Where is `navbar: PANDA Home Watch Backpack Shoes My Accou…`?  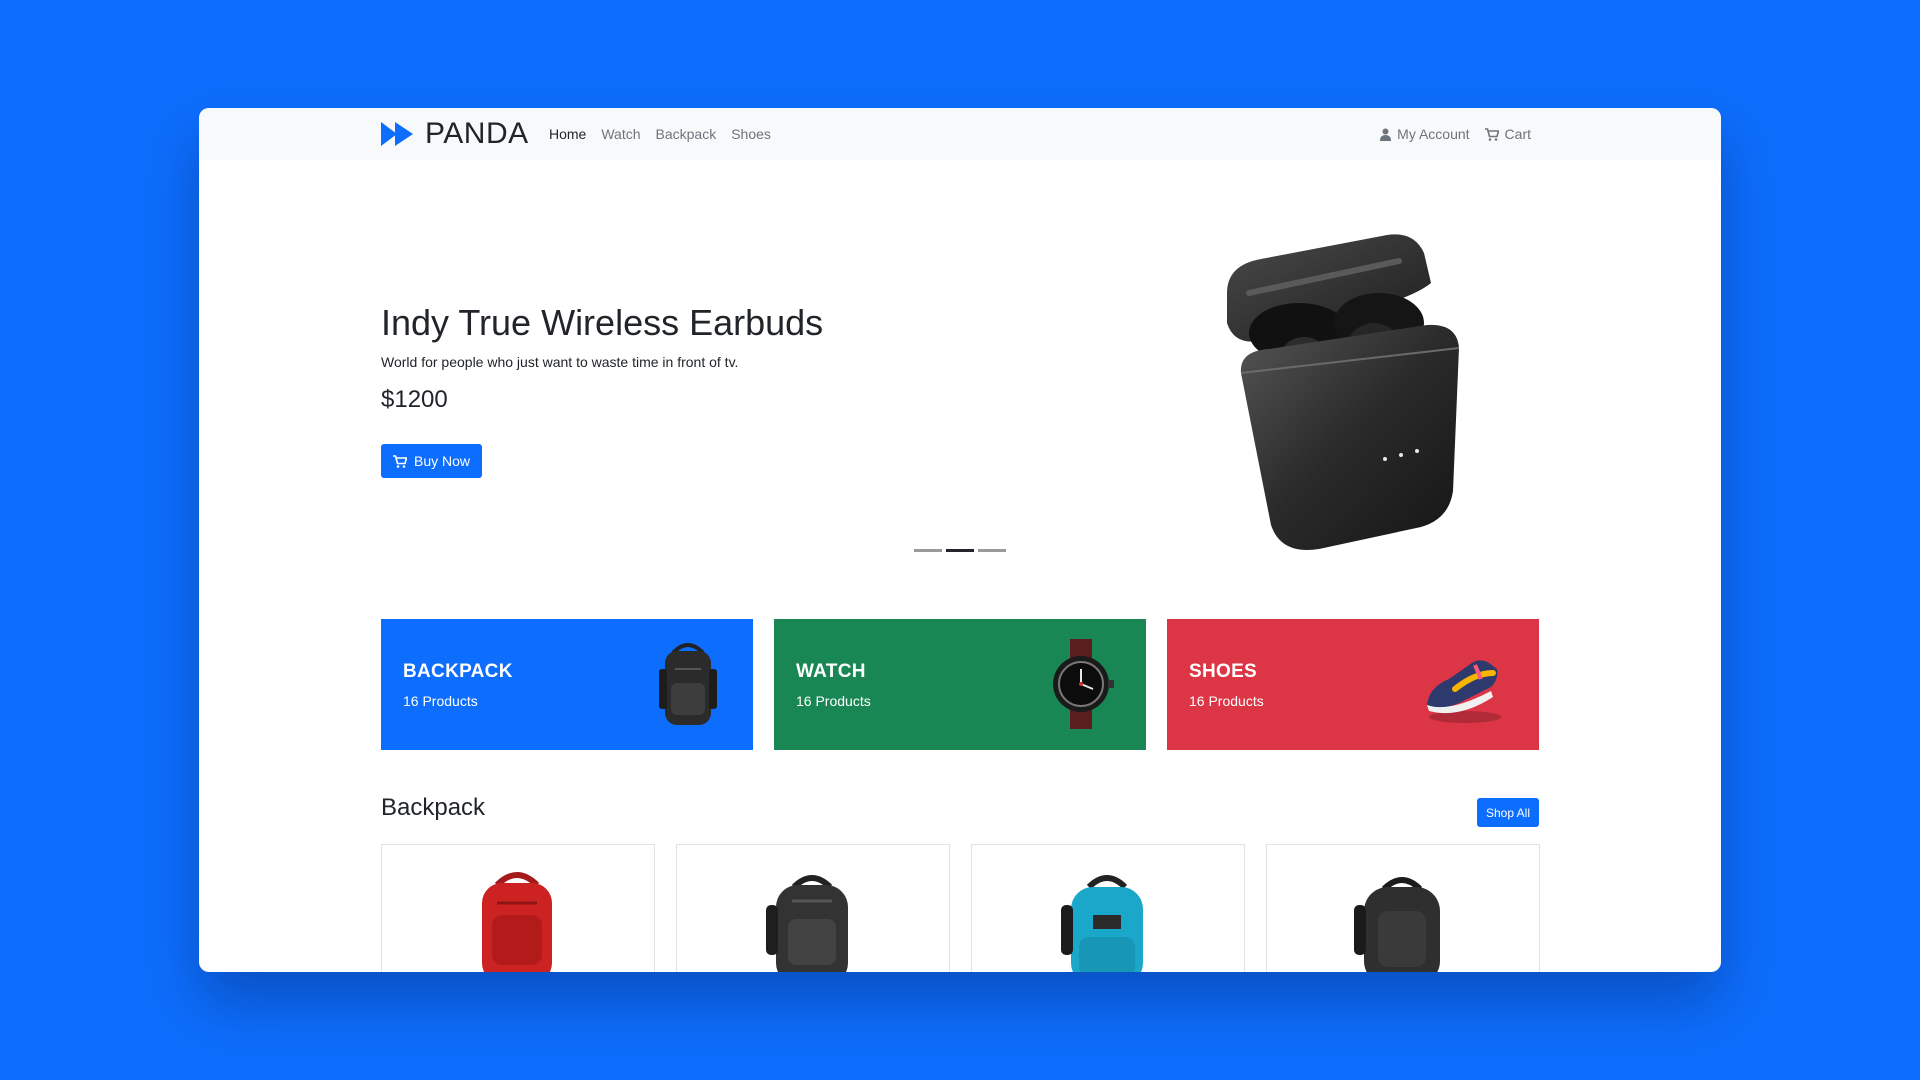 navbar: PANDA Home Watch Backpack Shoes My Accou… is located at coordinates (960, 134).